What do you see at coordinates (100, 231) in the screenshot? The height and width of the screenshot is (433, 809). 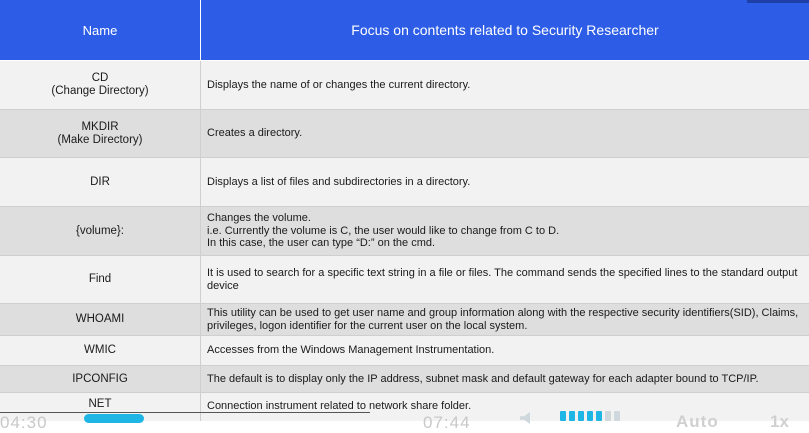 I see `command-name: {volume}:` at bounding box center [100, 231].